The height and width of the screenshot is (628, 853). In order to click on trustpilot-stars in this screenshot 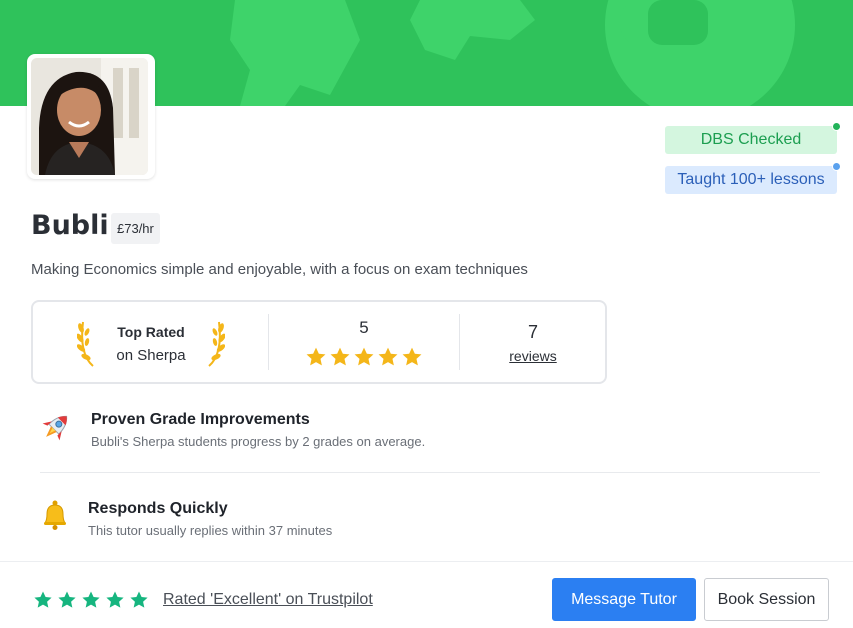, I will do `click(91, 600)`.